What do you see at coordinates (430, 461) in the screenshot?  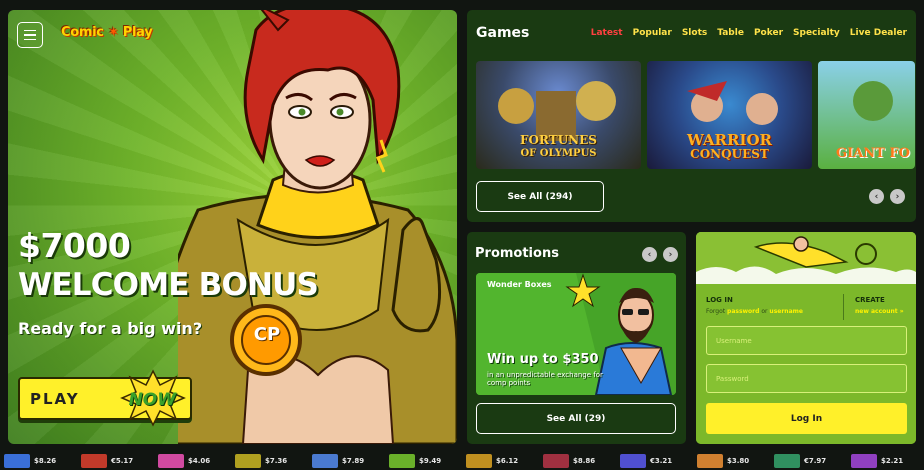 I see `ticker-value: $9.49` at bounding box center [430, 461].